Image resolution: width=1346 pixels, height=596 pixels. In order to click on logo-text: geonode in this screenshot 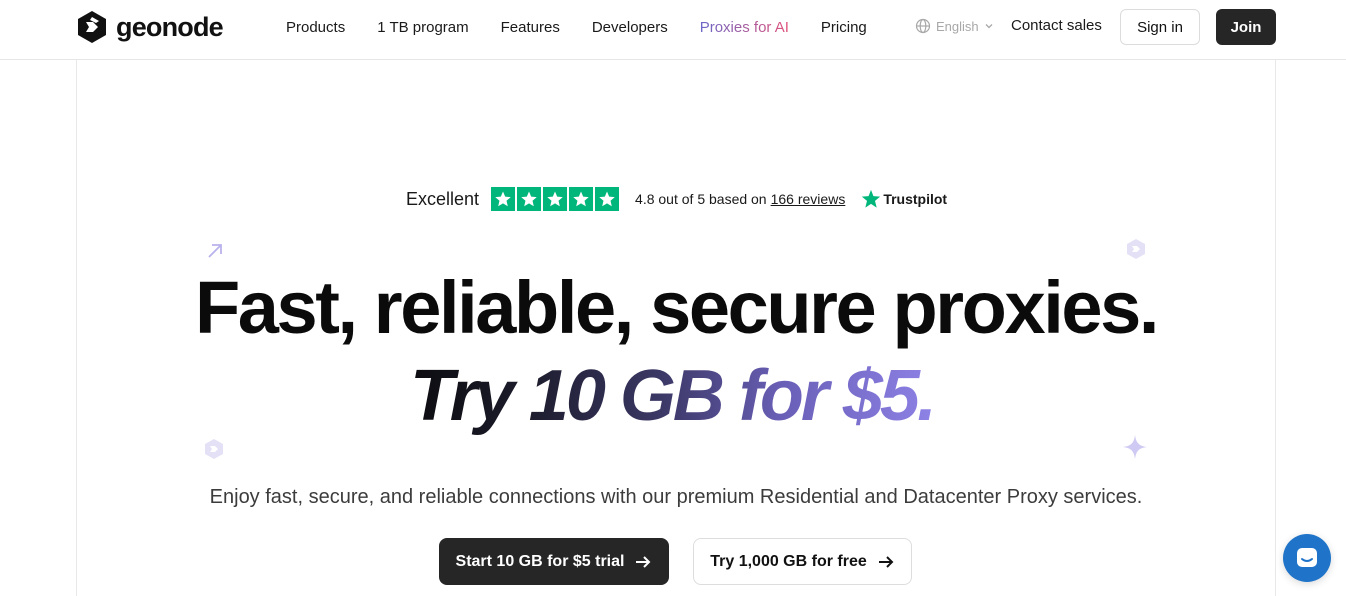, I will do `click(170, 27)`.